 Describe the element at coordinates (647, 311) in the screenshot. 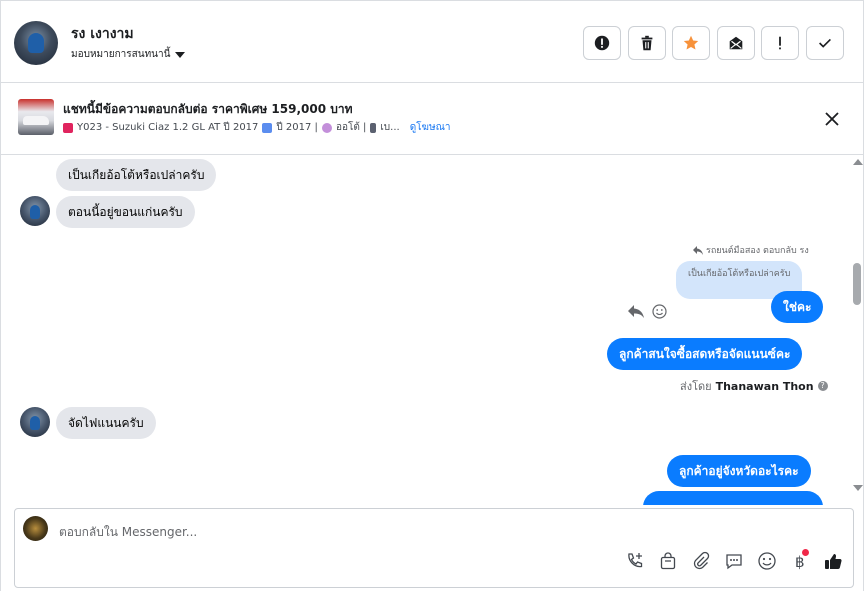

I see `message-hover-tools` at that location.